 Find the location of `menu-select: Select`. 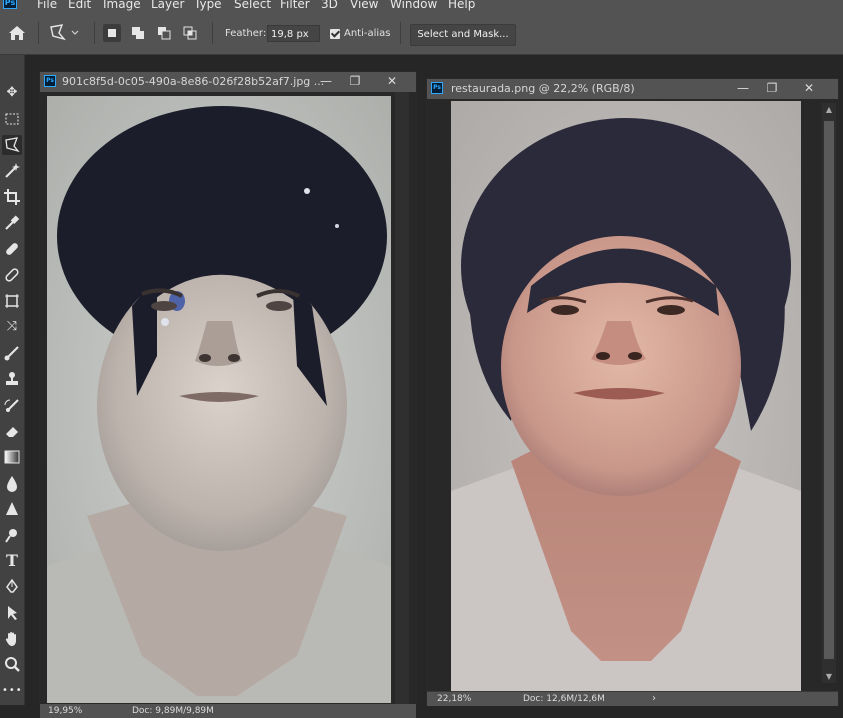

menu-select: Select is located at coordinates (252, 5).